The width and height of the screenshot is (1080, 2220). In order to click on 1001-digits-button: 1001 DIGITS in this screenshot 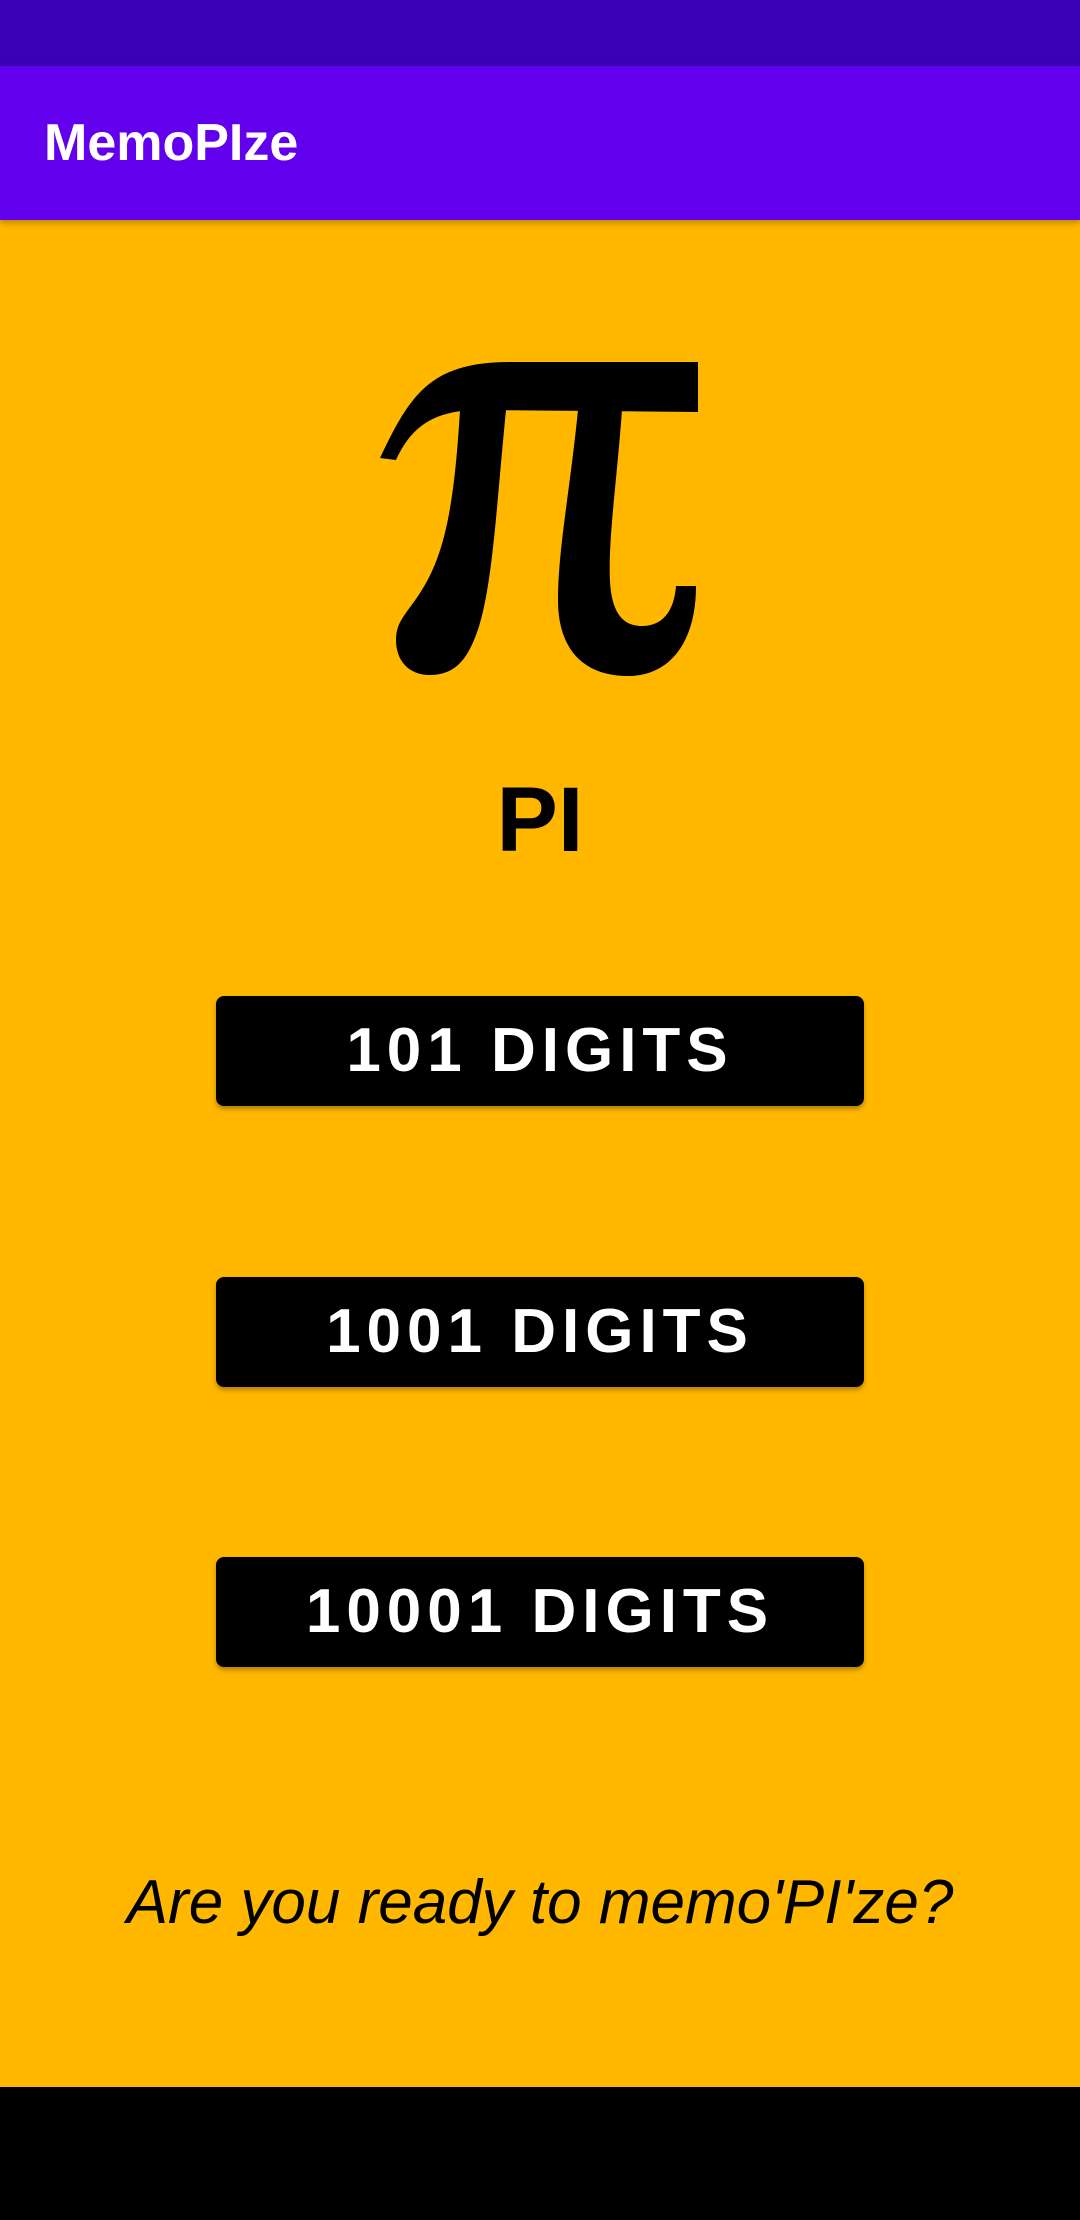, I will do `click(540, 1332)`.